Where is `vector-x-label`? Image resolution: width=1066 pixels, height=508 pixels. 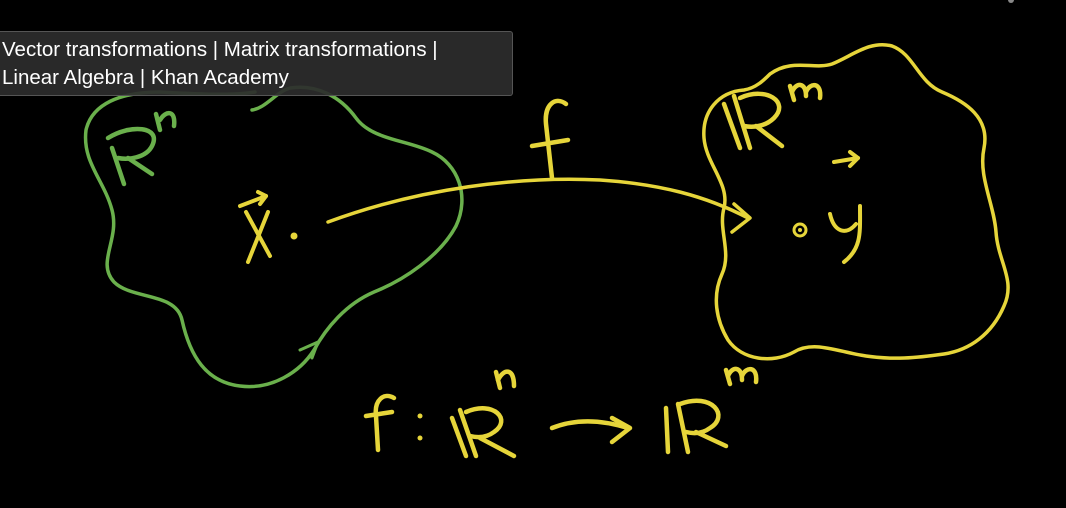 vector-x-label is located at coordinates (255, 227).